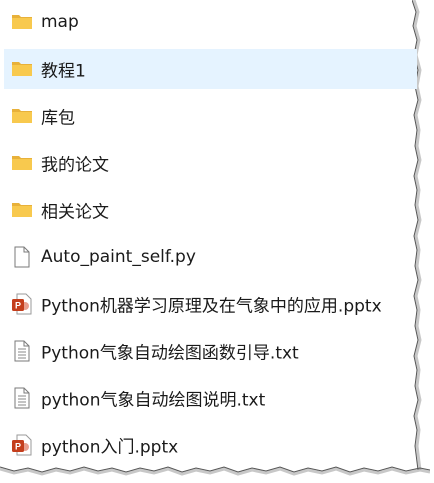  I want to click on file-name: map, so click(60, 22).